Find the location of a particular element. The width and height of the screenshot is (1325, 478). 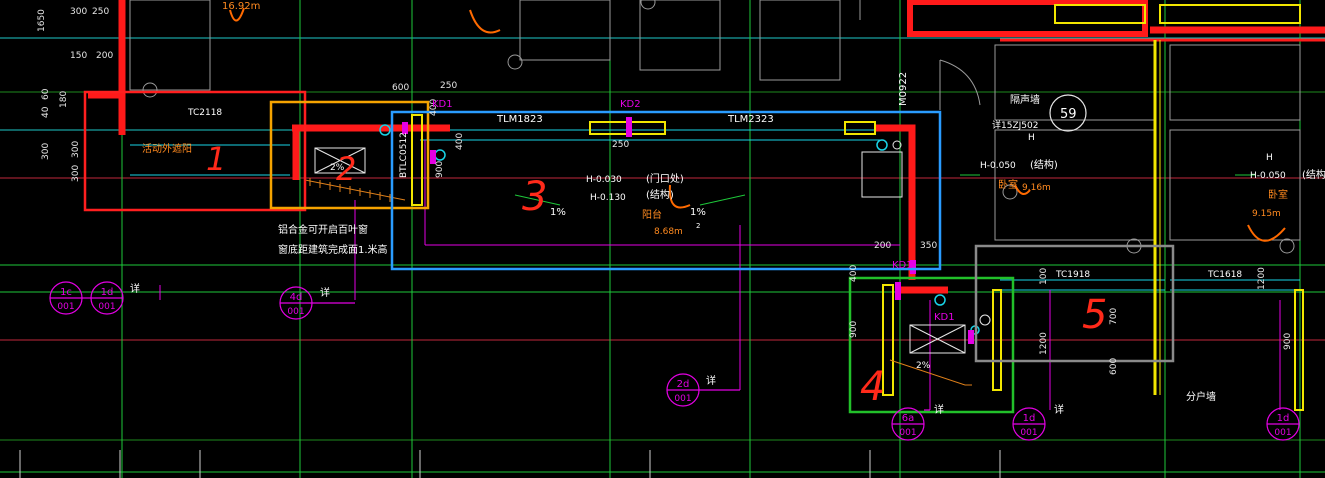

kd1-label-b: KD1 is located at coordinates (902, 265).